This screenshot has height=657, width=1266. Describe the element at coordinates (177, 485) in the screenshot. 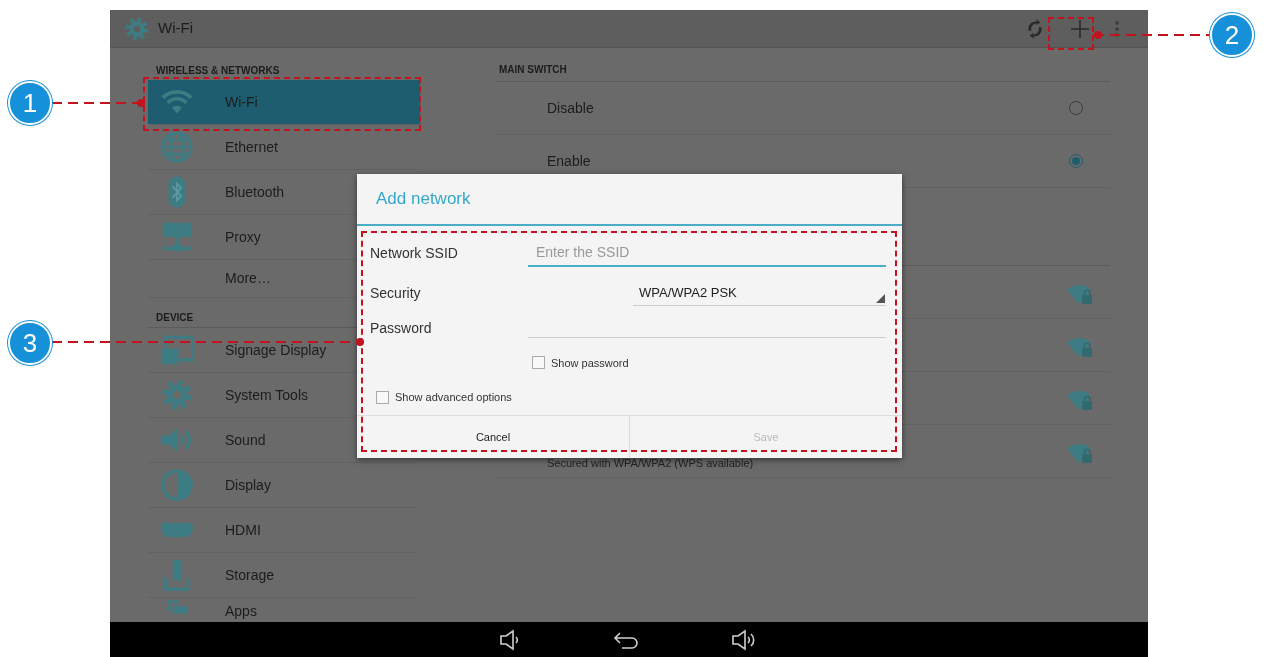

I see `contrast-icon` at that location.